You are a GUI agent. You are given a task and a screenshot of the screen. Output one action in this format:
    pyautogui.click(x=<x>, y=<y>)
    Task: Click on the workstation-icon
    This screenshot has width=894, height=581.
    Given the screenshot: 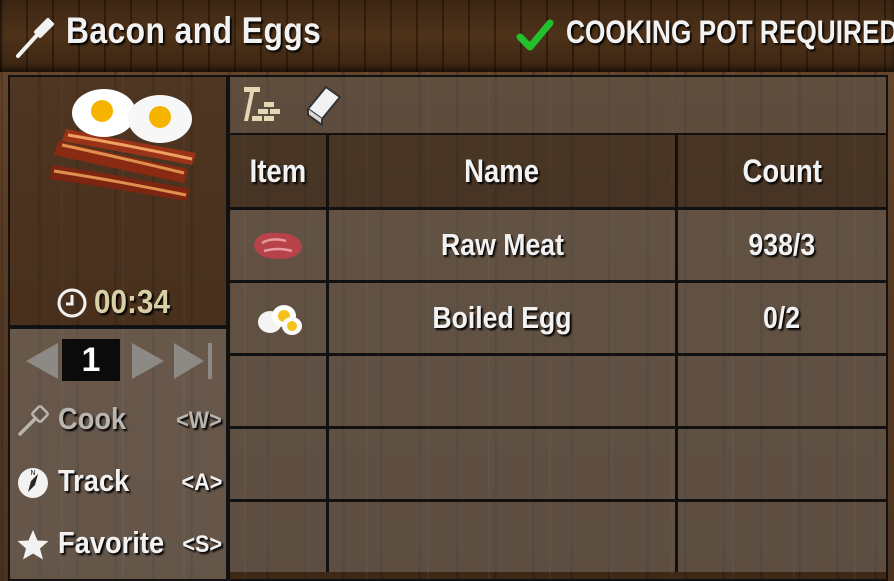 What is the action you would take?
    pyautogui.click(x=261, y=104)
    